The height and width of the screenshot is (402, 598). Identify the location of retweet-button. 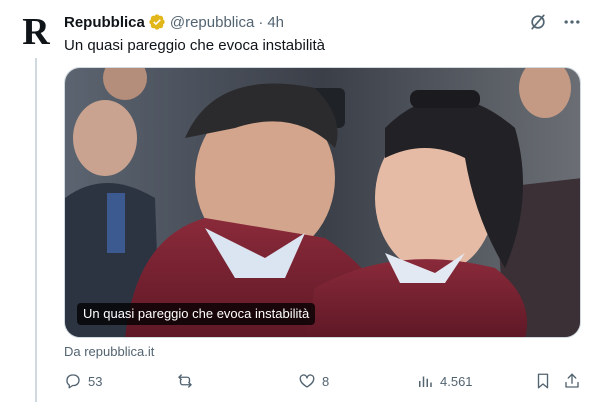
(188, 381).